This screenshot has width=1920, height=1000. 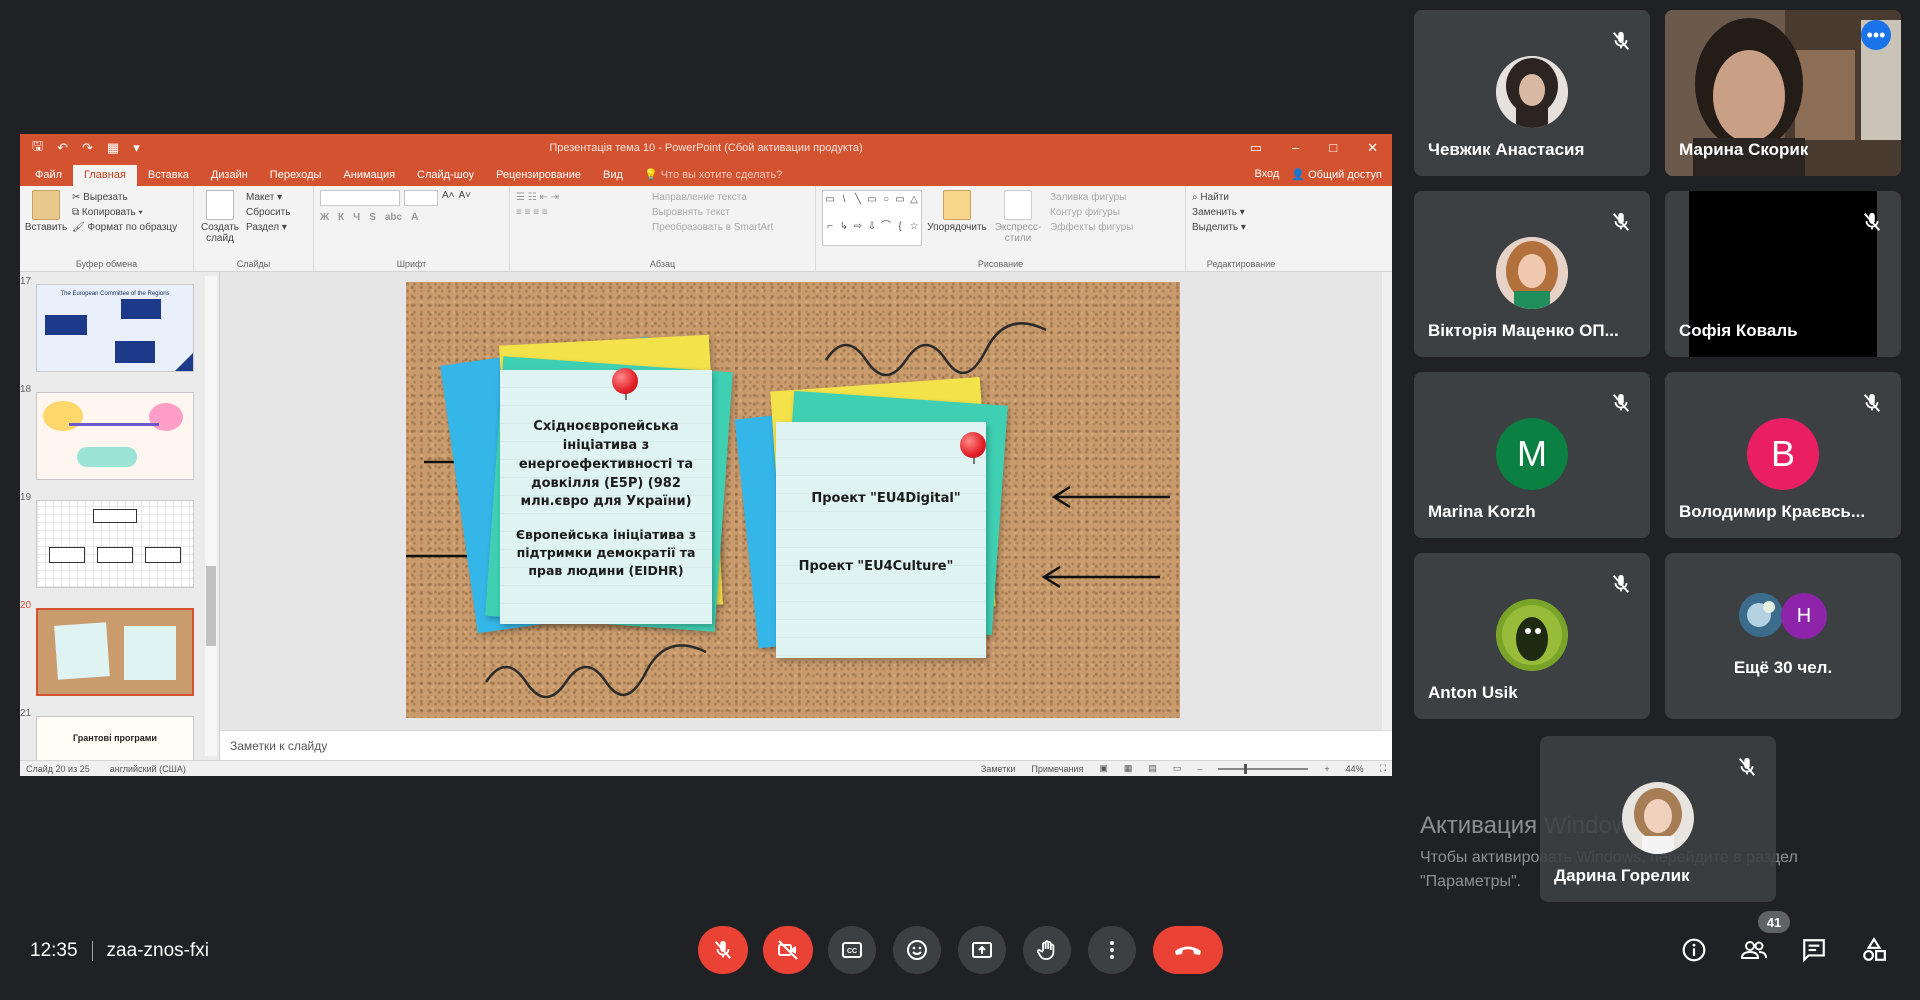 I want to click on more-options-icon: •••, so click(x=1876, y=35).